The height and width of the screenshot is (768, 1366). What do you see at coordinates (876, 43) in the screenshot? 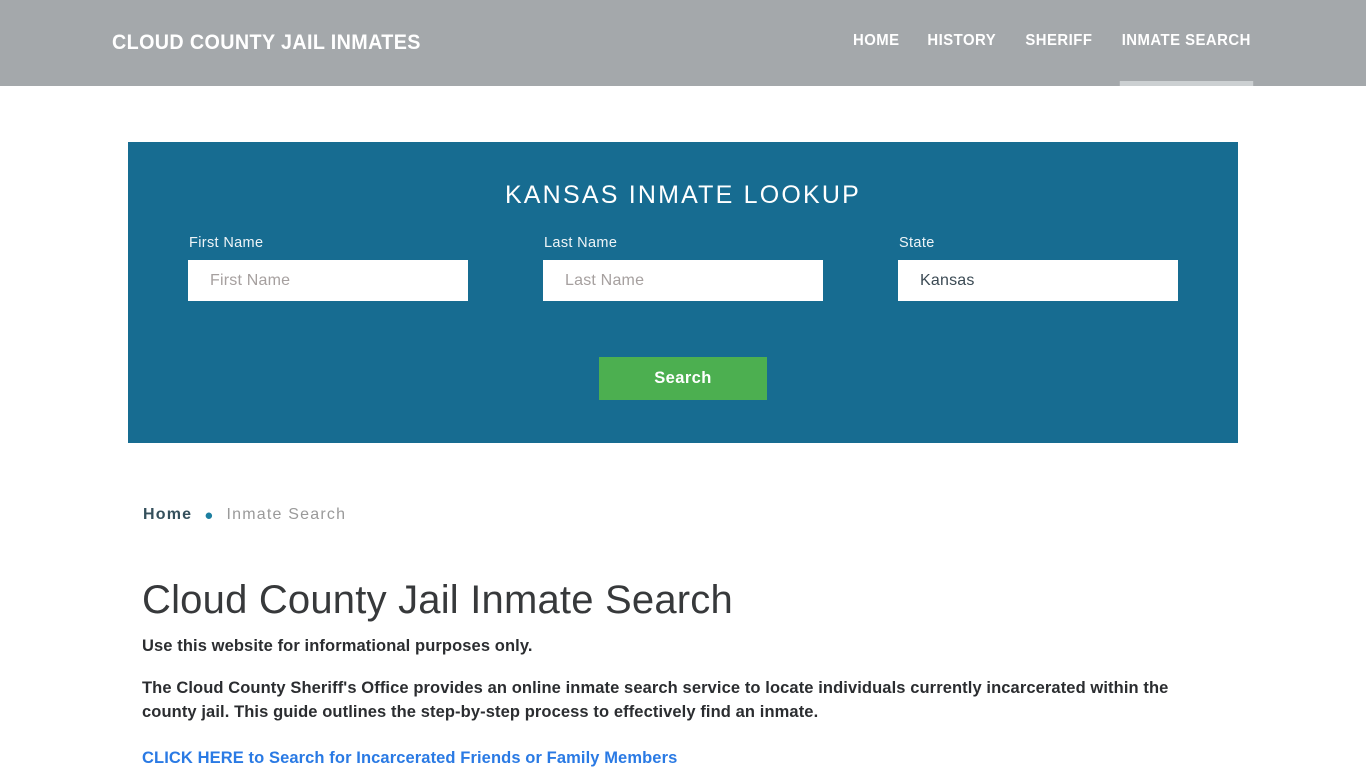
I see `nav-item-home: HOME` at bounding box center [876, 43].